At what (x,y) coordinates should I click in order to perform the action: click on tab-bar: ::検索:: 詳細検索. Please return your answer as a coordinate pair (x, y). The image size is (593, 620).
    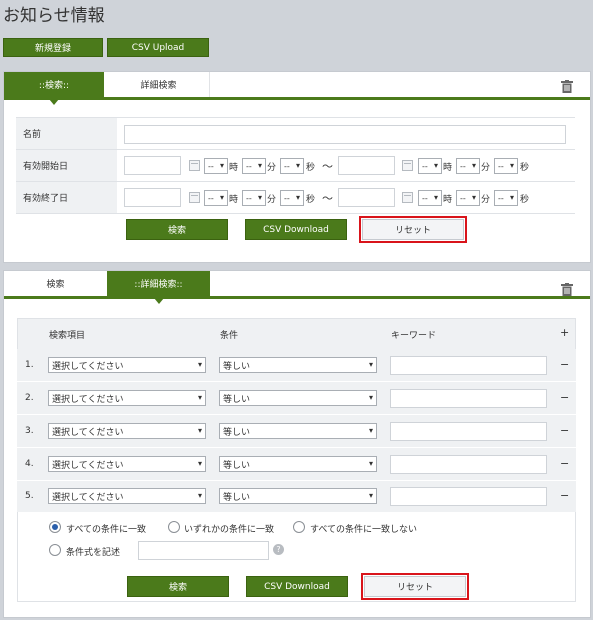
    Looking at the image, I should click on (297, 88).